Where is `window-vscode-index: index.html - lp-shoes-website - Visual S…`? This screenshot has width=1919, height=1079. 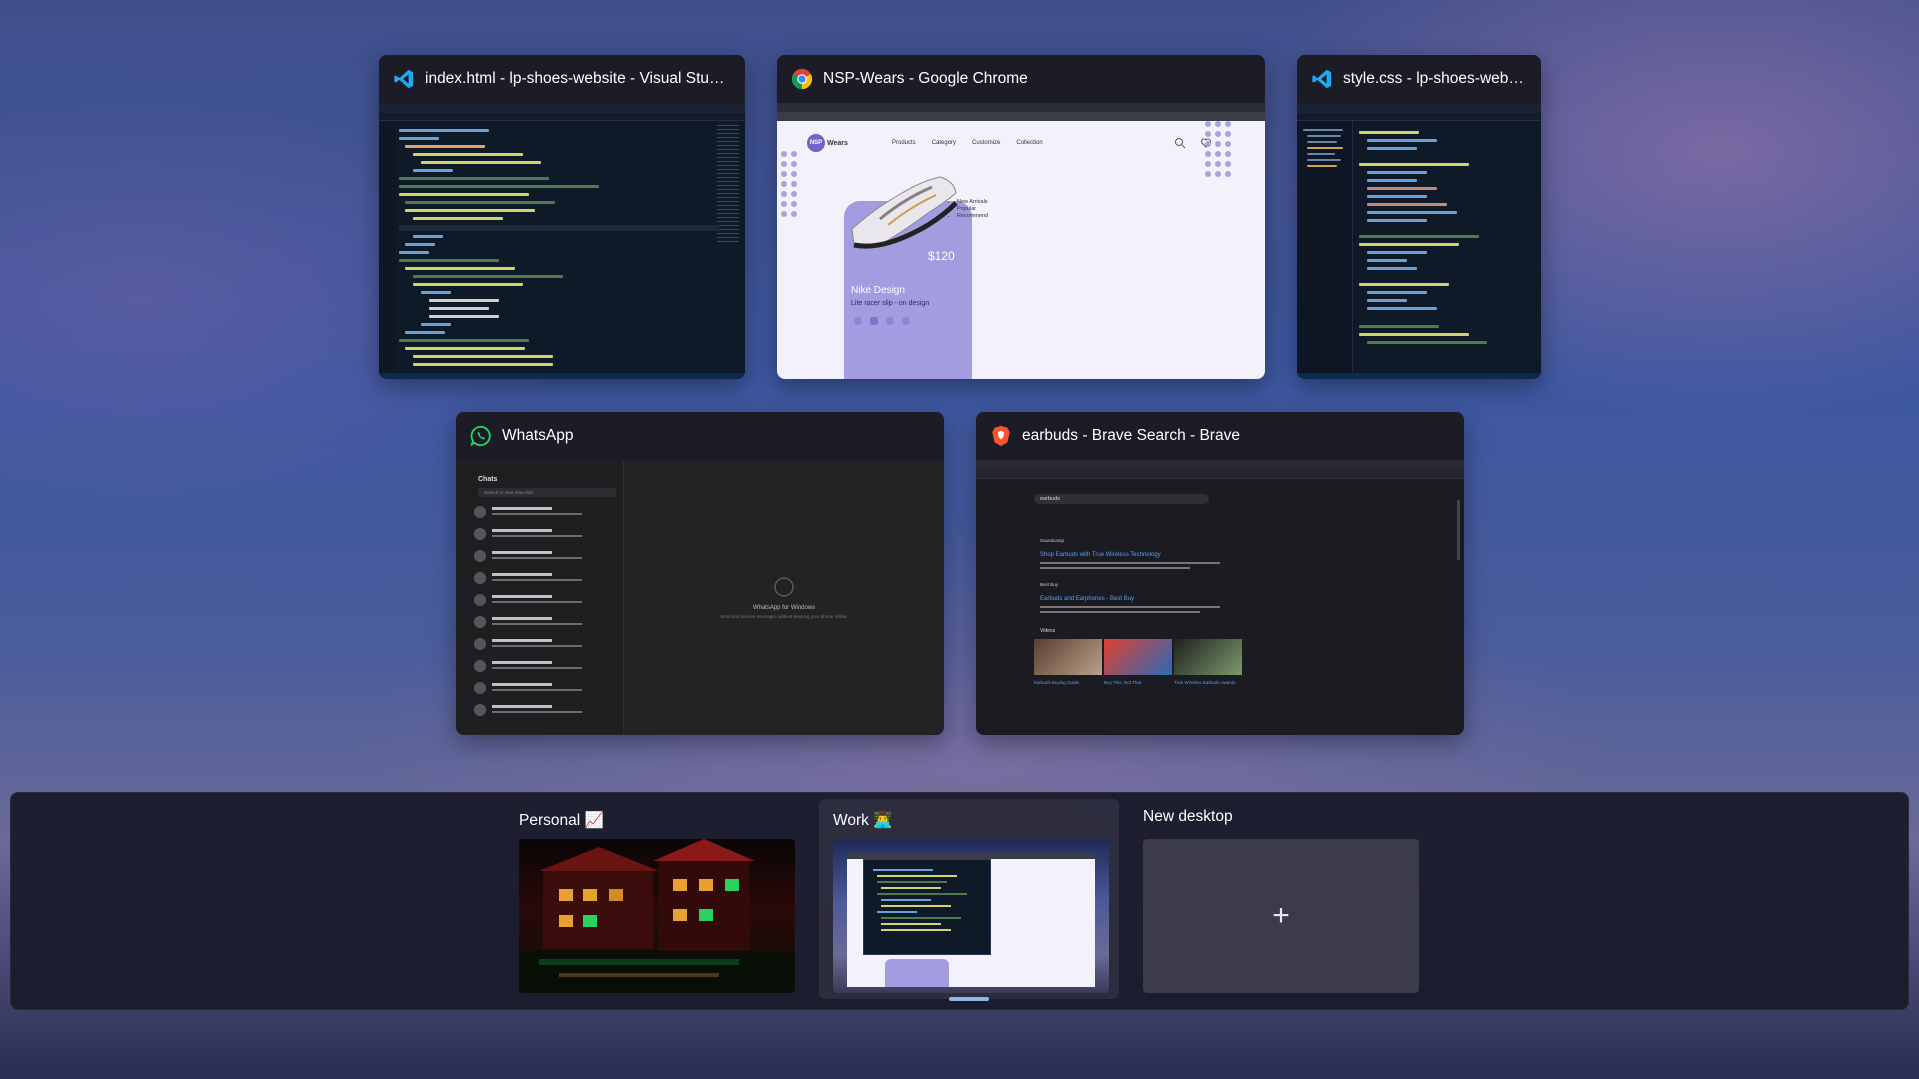
window-vscode-index: index.html - lp-shoes-website - Visual S… is located at coordinates (562, 217).